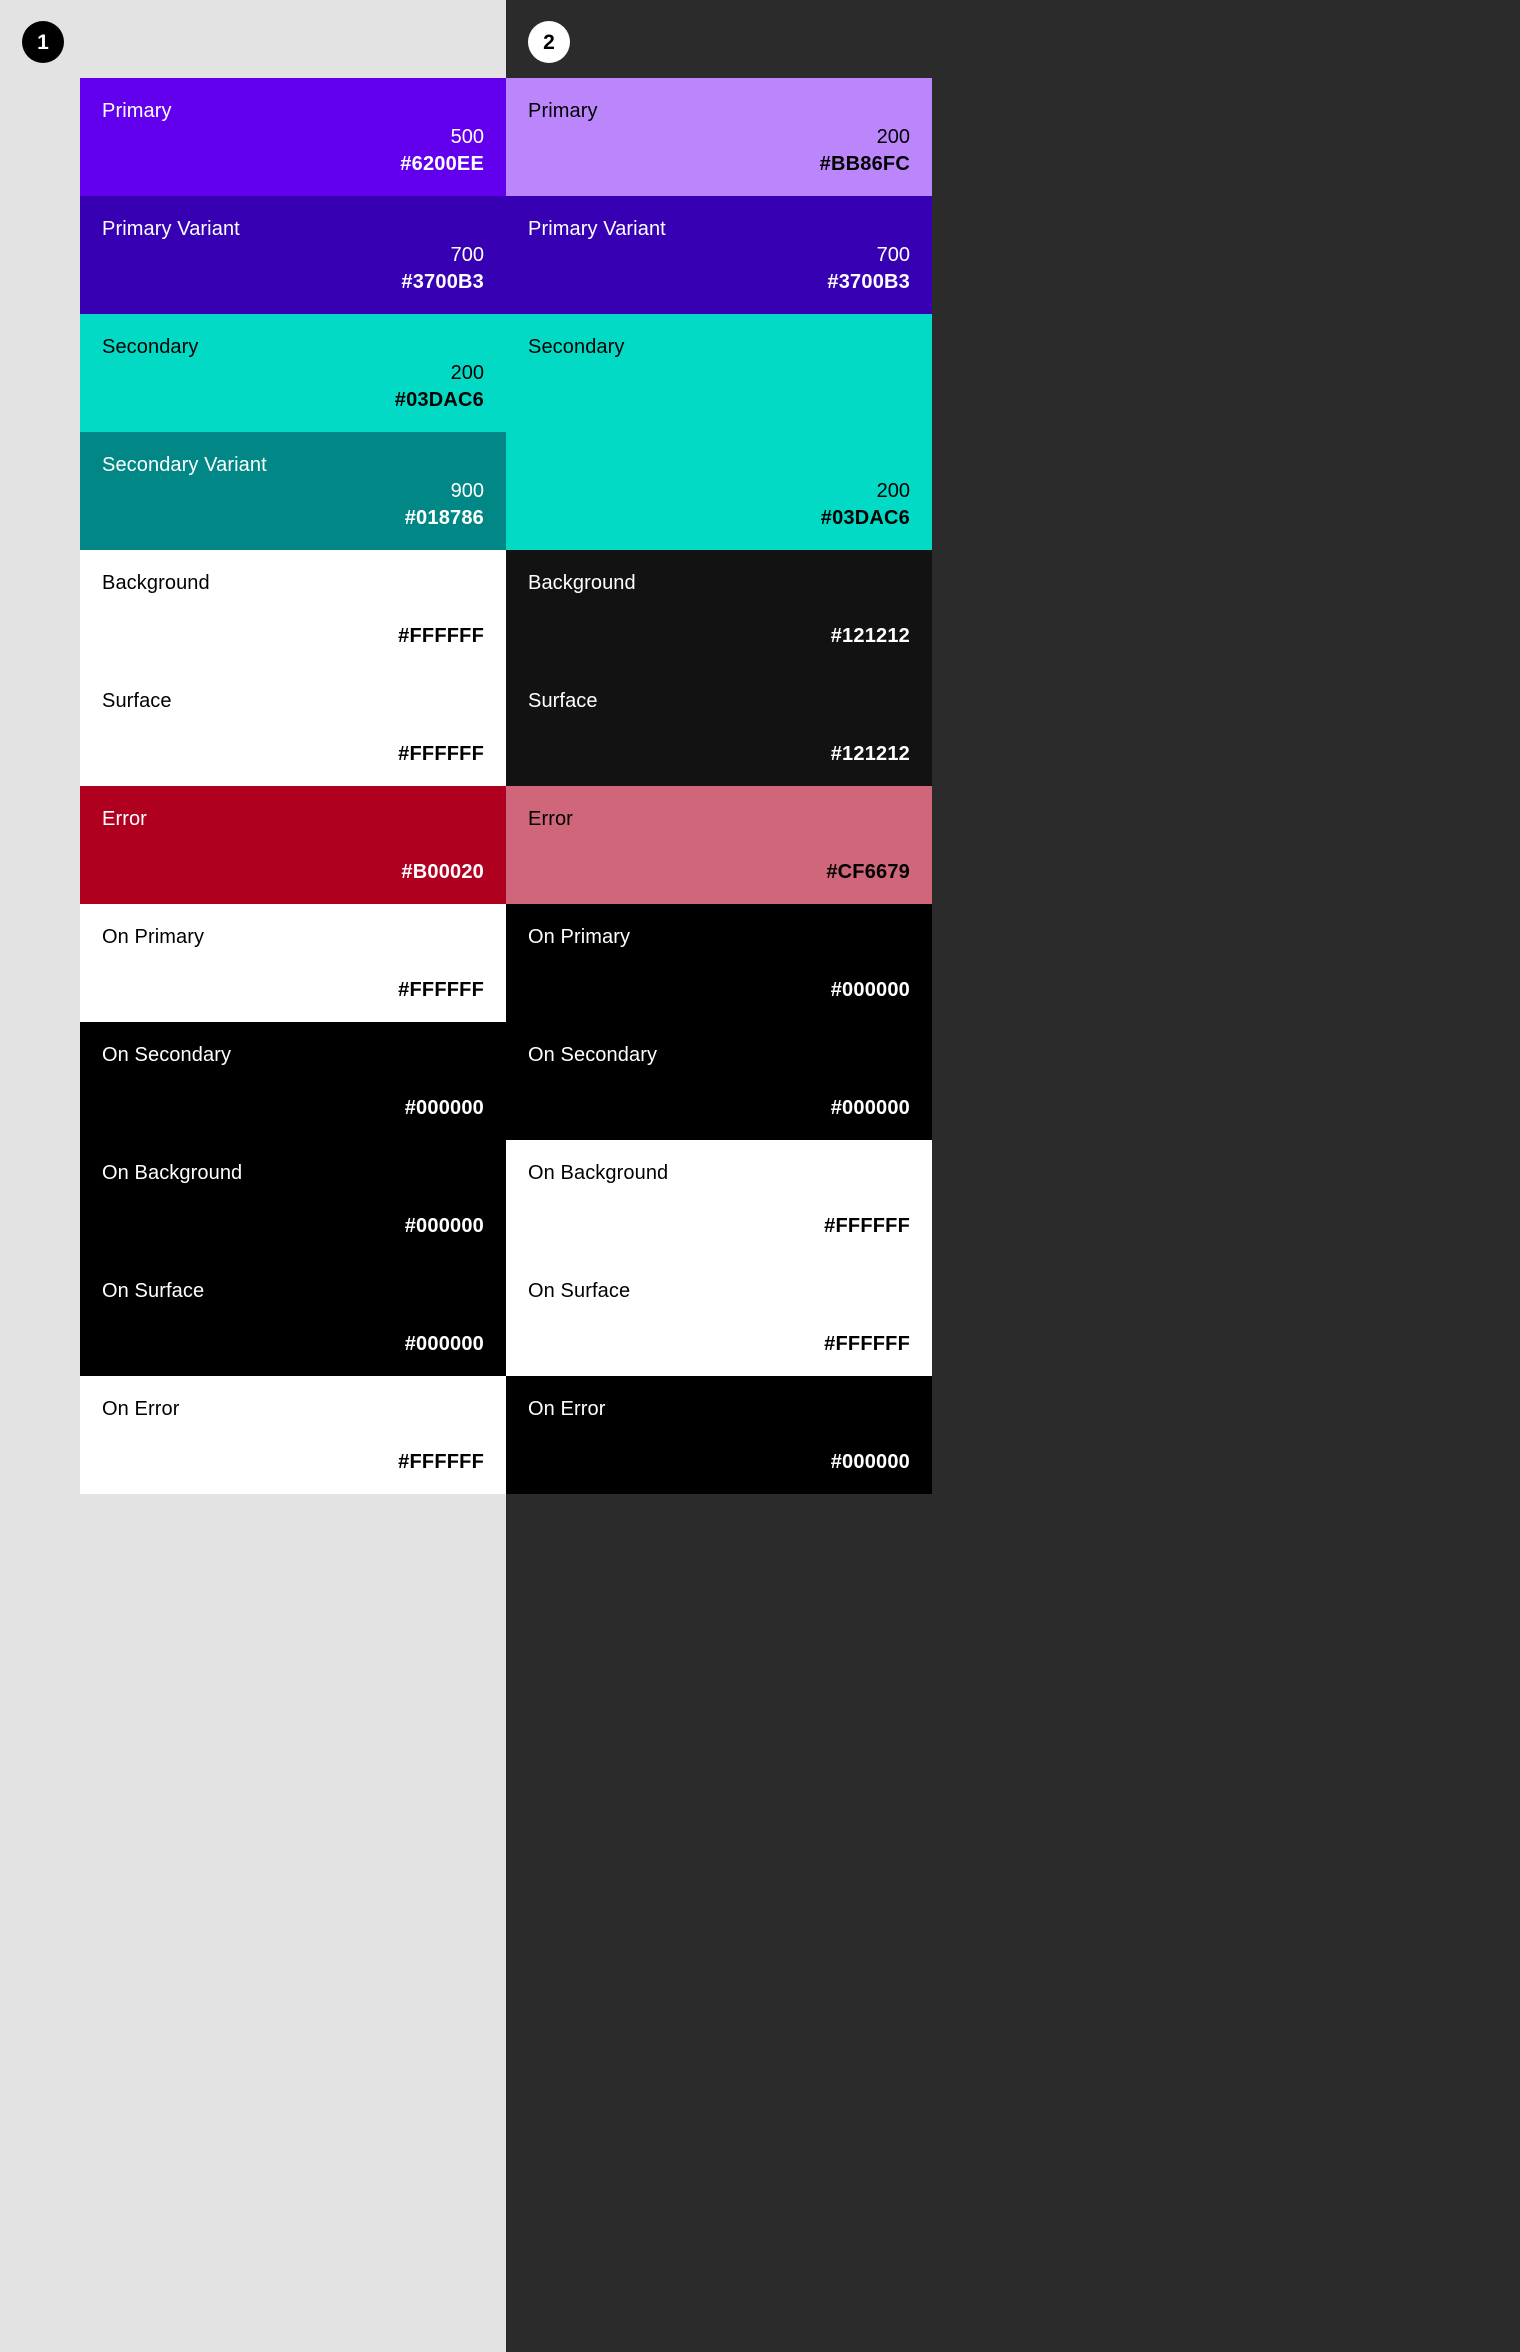 This screenshot has height=2352, width=1520. I want to click on callout-badge-2: 2, so click(549, 42).